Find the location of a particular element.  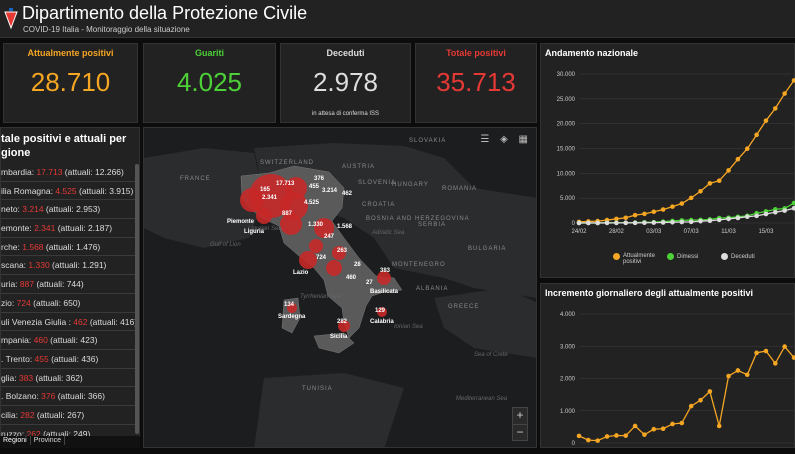

region-list-item: scana: 1.330 (attuali: 1.291) is located at coordinates (69, 266).